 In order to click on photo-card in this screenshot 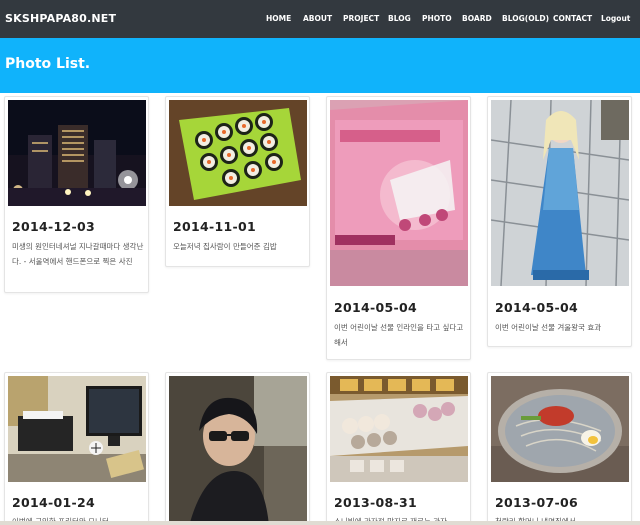, I will do `click(237, 448)`.